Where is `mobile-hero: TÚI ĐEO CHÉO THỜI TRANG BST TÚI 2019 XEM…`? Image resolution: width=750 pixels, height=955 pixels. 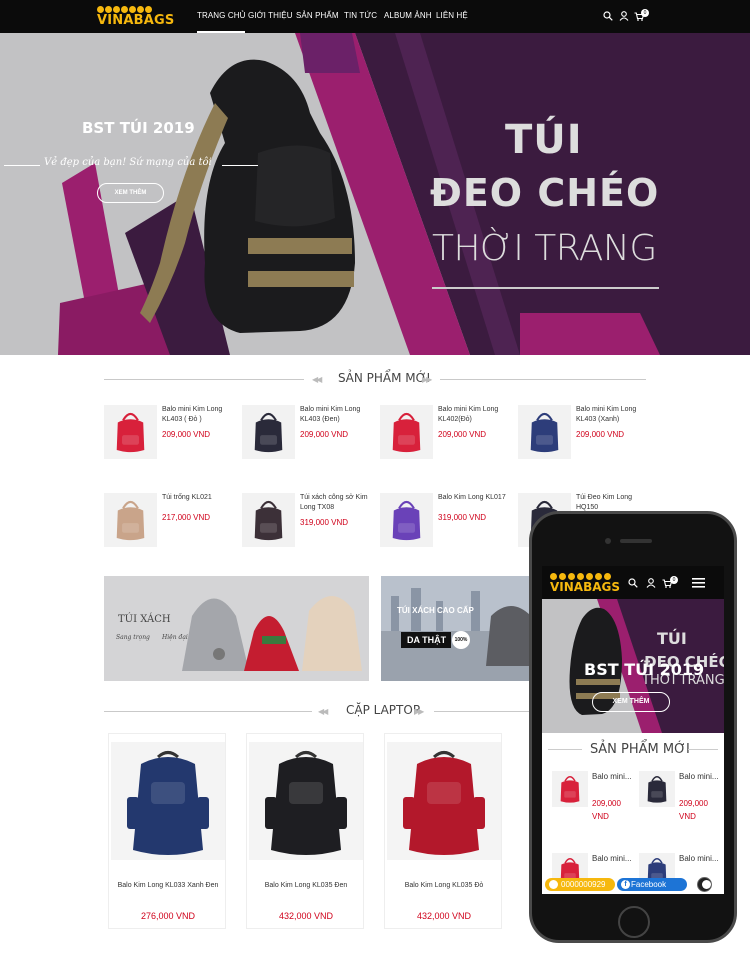 mobile-hero: TÚI ĐEO CHÉO THỜI TRANG BST TÚI 2019 XEM… is located at coordinates (633, 666).